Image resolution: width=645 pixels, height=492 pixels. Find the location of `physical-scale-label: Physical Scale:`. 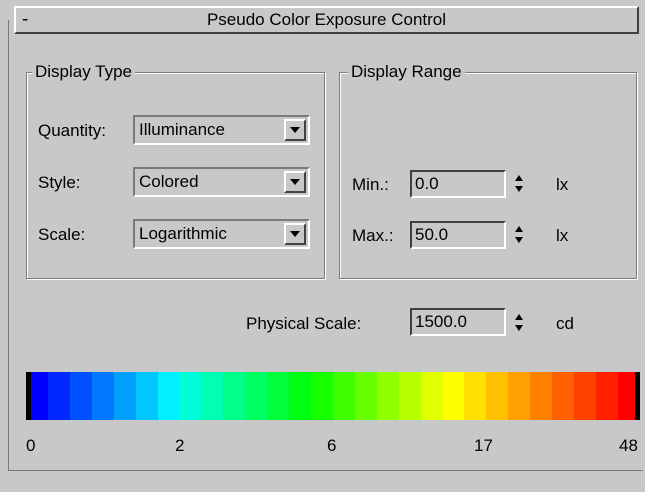

physical-scale-label: Physical Scale: is located at coordinates (304, 323).